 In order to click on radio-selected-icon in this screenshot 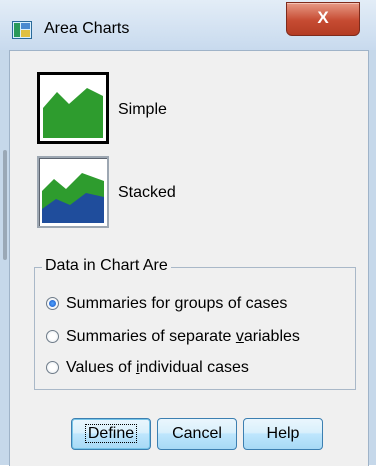, I will do `click(52, 303)`.